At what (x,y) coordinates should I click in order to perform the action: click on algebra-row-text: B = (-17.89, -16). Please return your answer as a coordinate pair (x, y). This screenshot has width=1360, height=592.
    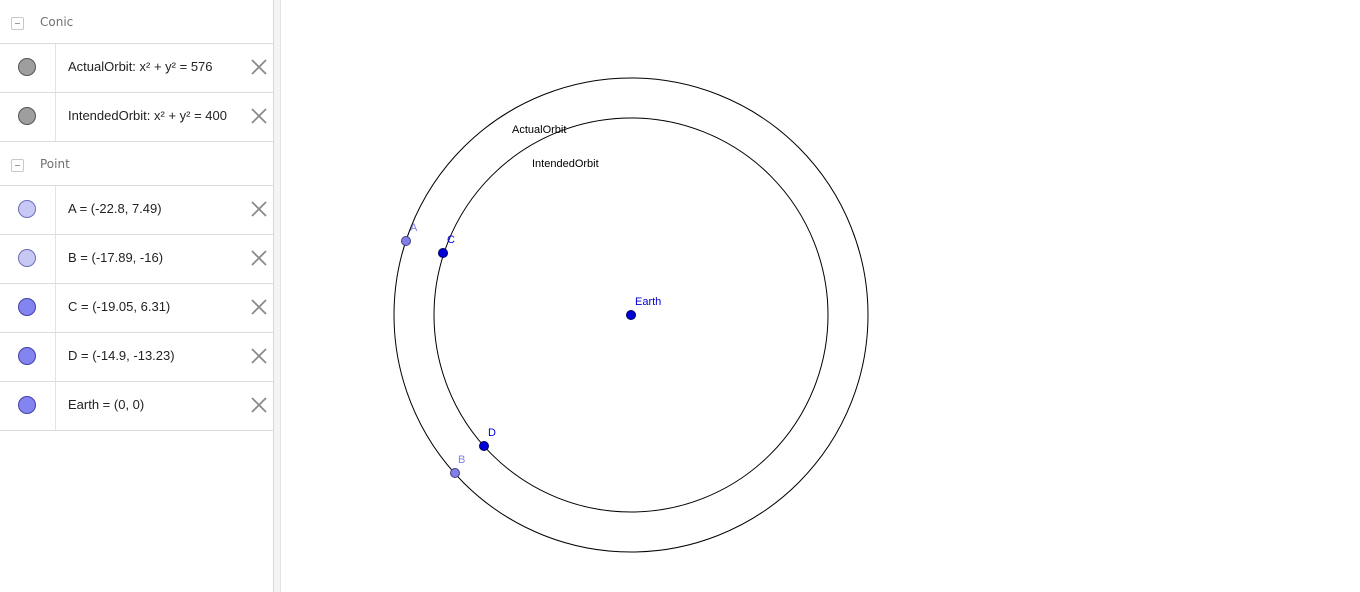
    Looking at the image, I should click on (115, 257).